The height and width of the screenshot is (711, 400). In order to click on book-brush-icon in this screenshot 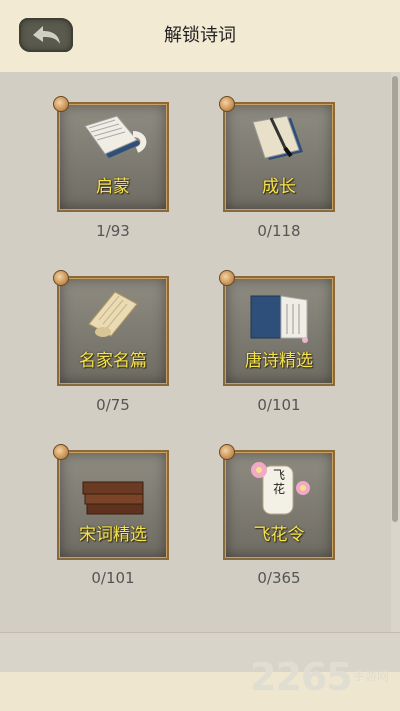, I will do `click(277, 137)`.